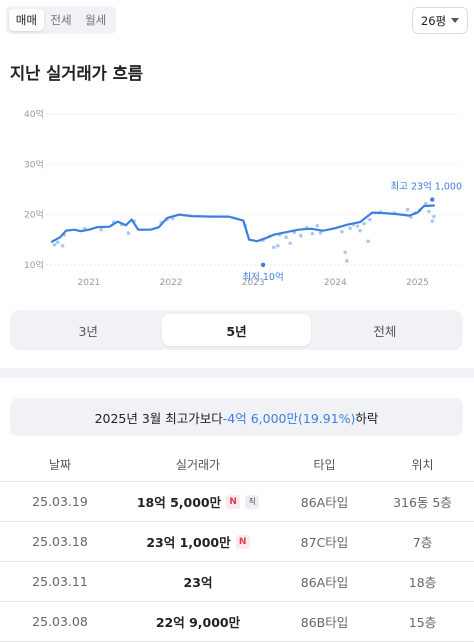  Describe the element at coordinates (367, 418) in the screenshot. I see `summary-suffix: 하락` at that location.